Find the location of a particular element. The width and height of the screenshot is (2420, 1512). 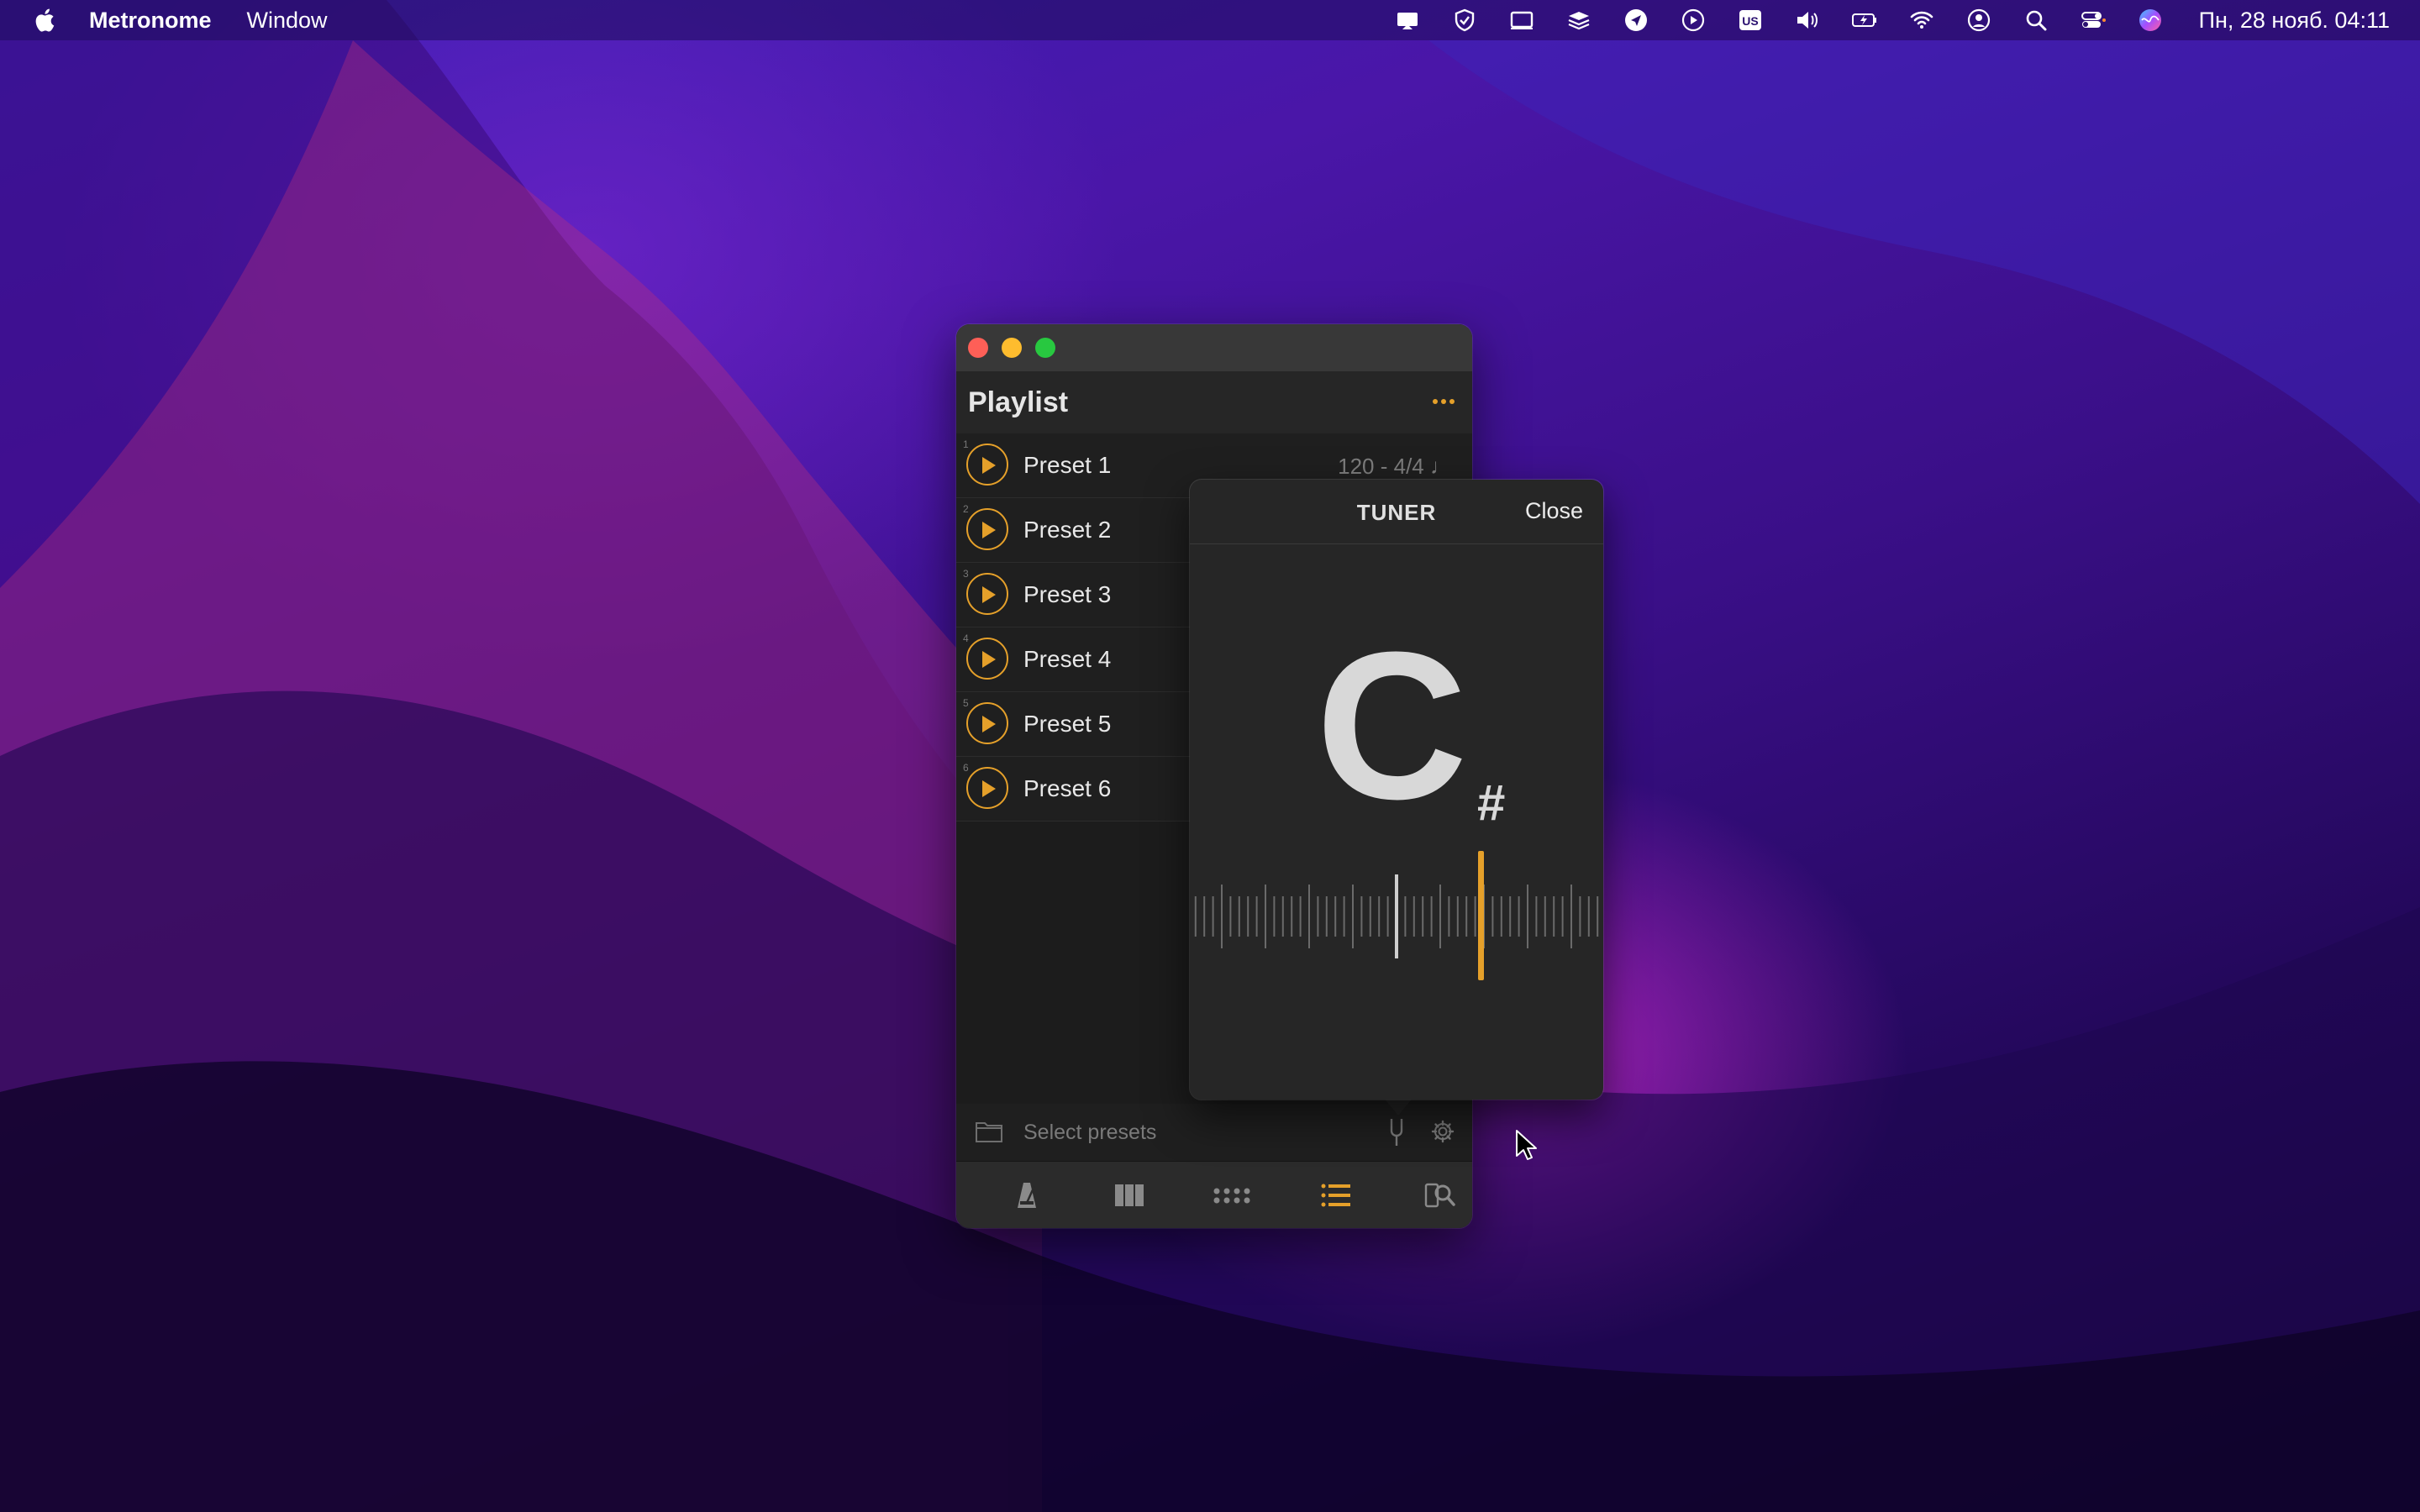

tab-bar is located at coordinates (1214, 1194).